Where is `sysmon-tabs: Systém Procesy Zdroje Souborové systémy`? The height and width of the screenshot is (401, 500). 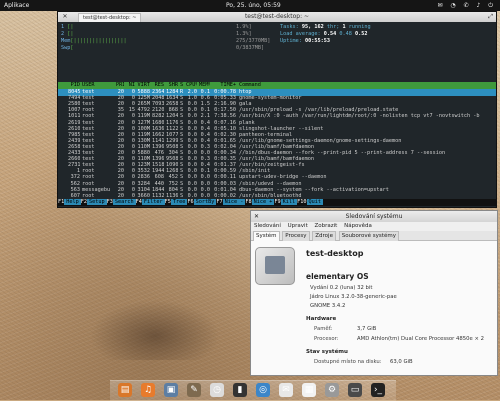 sysmon-tabs: Systém Procesy Zdroje Souborové systémy is located at coordinates (374, 236).